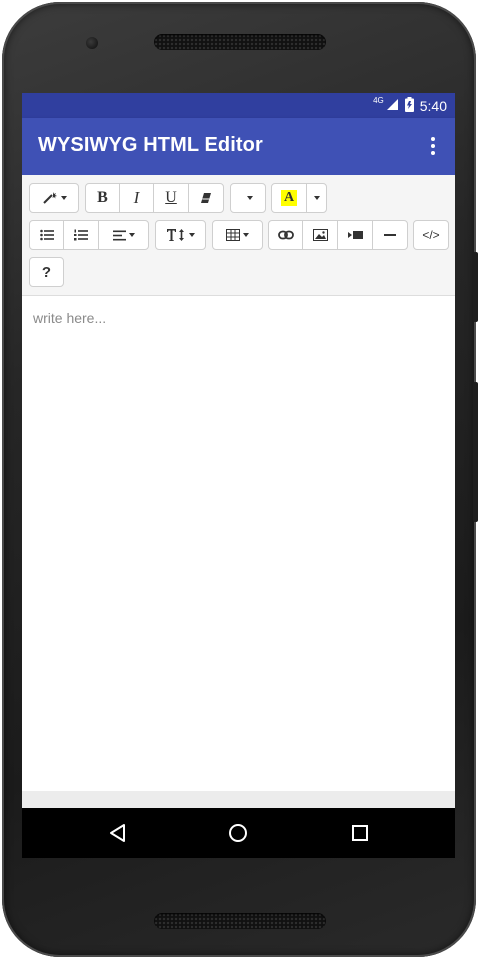  I want to click on bold-label: B, so click(102, 197).